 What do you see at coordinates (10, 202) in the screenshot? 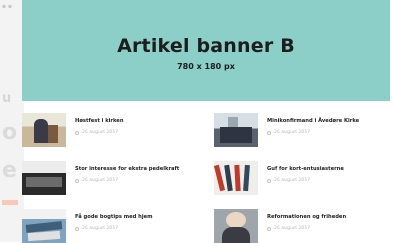
I see `background-accent` at bounding box center [10, 202].